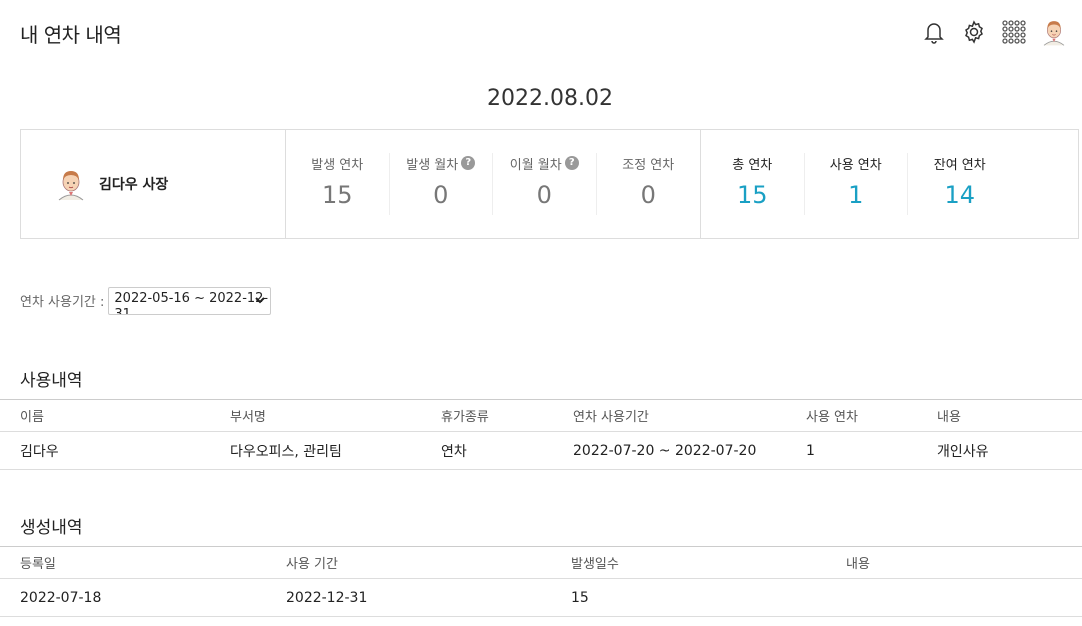 The height and width of the screenshot is (626, 1082). Describe the element at coordinates (32, 417) in the screenshot. I see `column-header: 이름` at that location.